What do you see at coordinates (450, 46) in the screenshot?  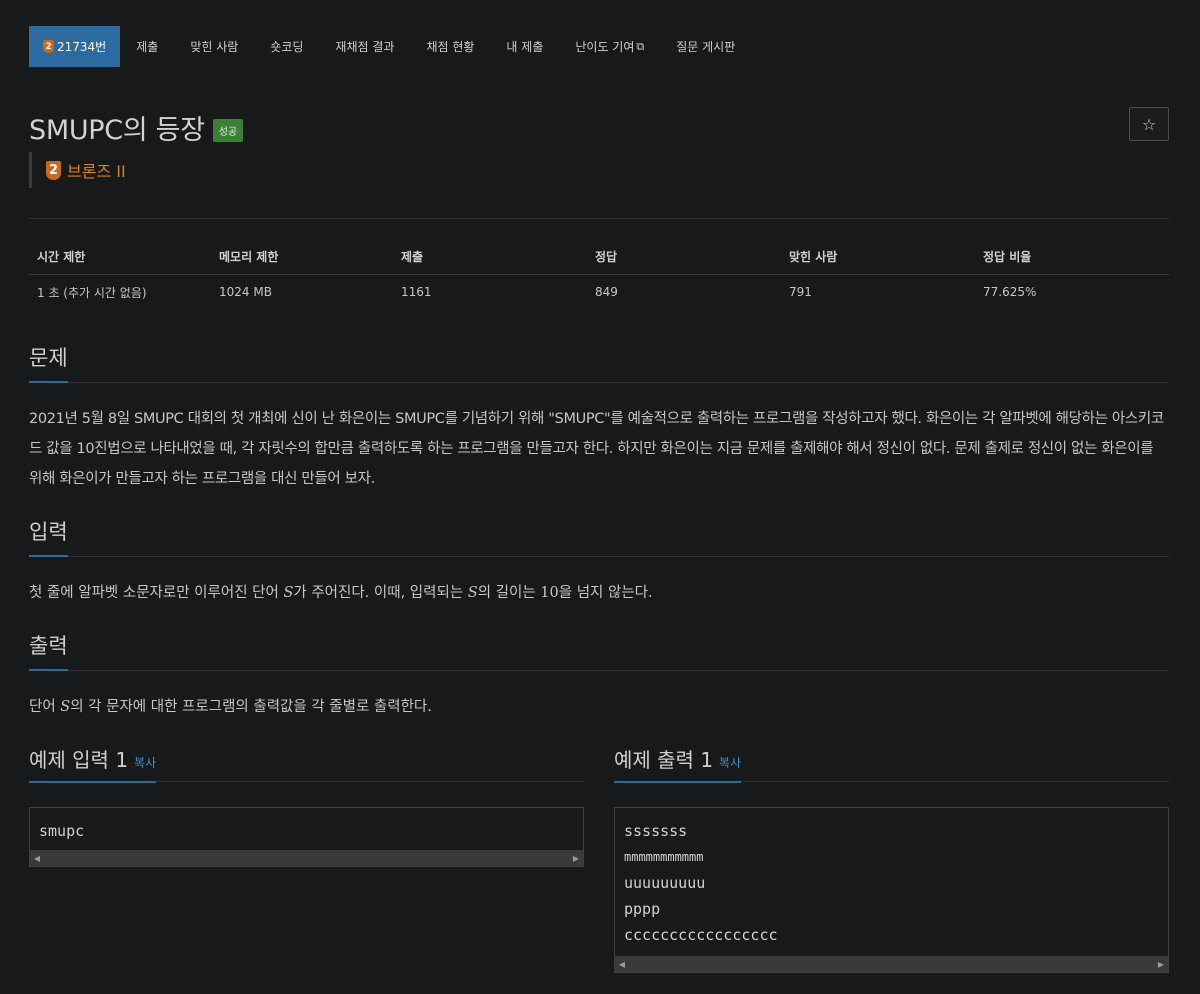 I see `nav-judge-status: 채점 현황` at bounding box center [450, 46].